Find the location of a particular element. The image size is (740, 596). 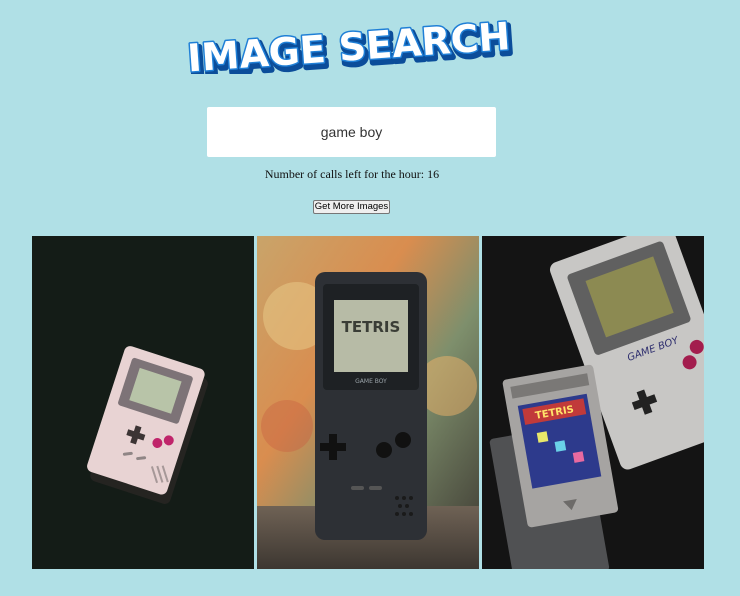

get-more-images-button: Get More Images is located at coordinates (351, 207).